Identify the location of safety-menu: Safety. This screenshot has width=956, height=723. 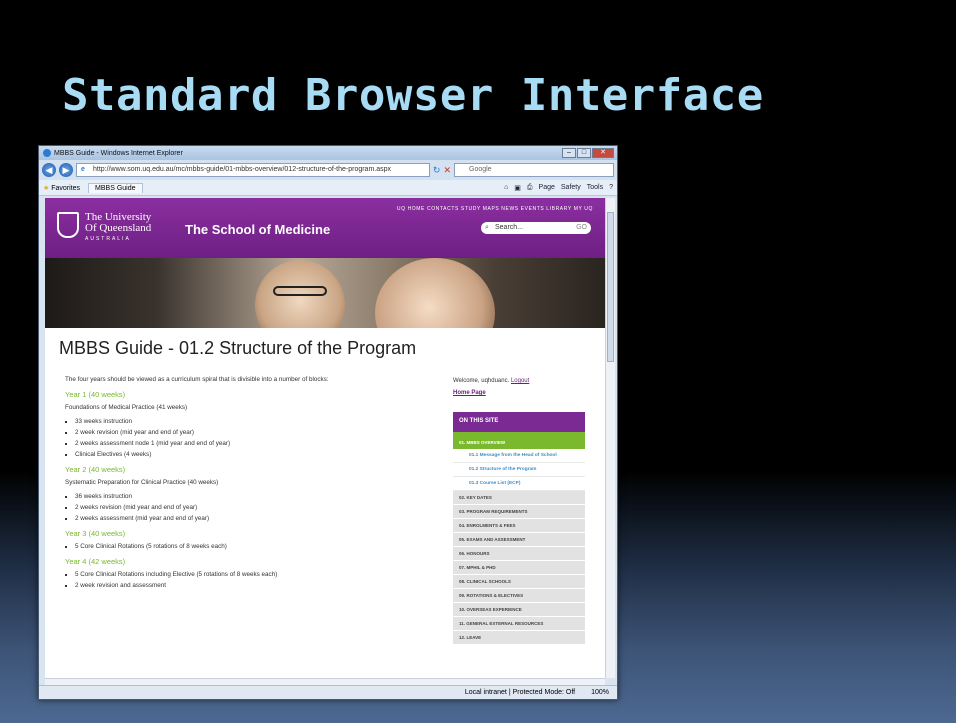
(571, 188).